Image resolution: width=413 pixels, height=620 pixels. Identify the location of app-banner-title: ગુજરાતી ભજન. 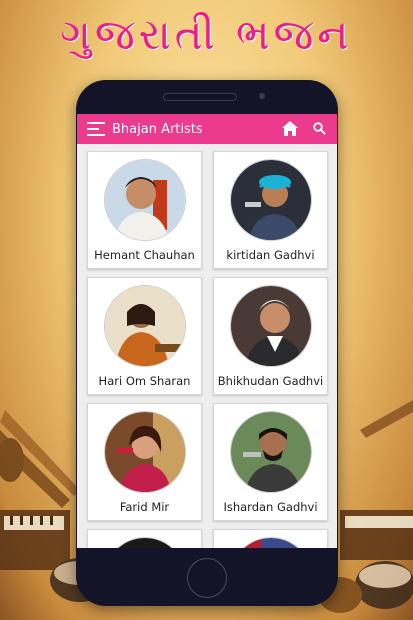
(206, 34).